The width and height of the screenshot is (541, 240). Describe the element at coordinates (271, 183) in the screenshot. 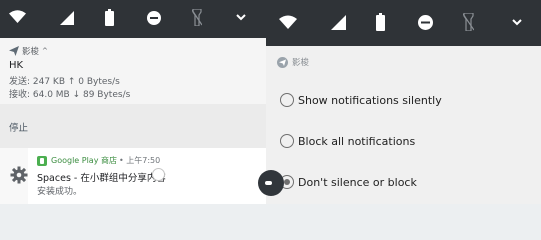

I see `overlay-button` at that location.